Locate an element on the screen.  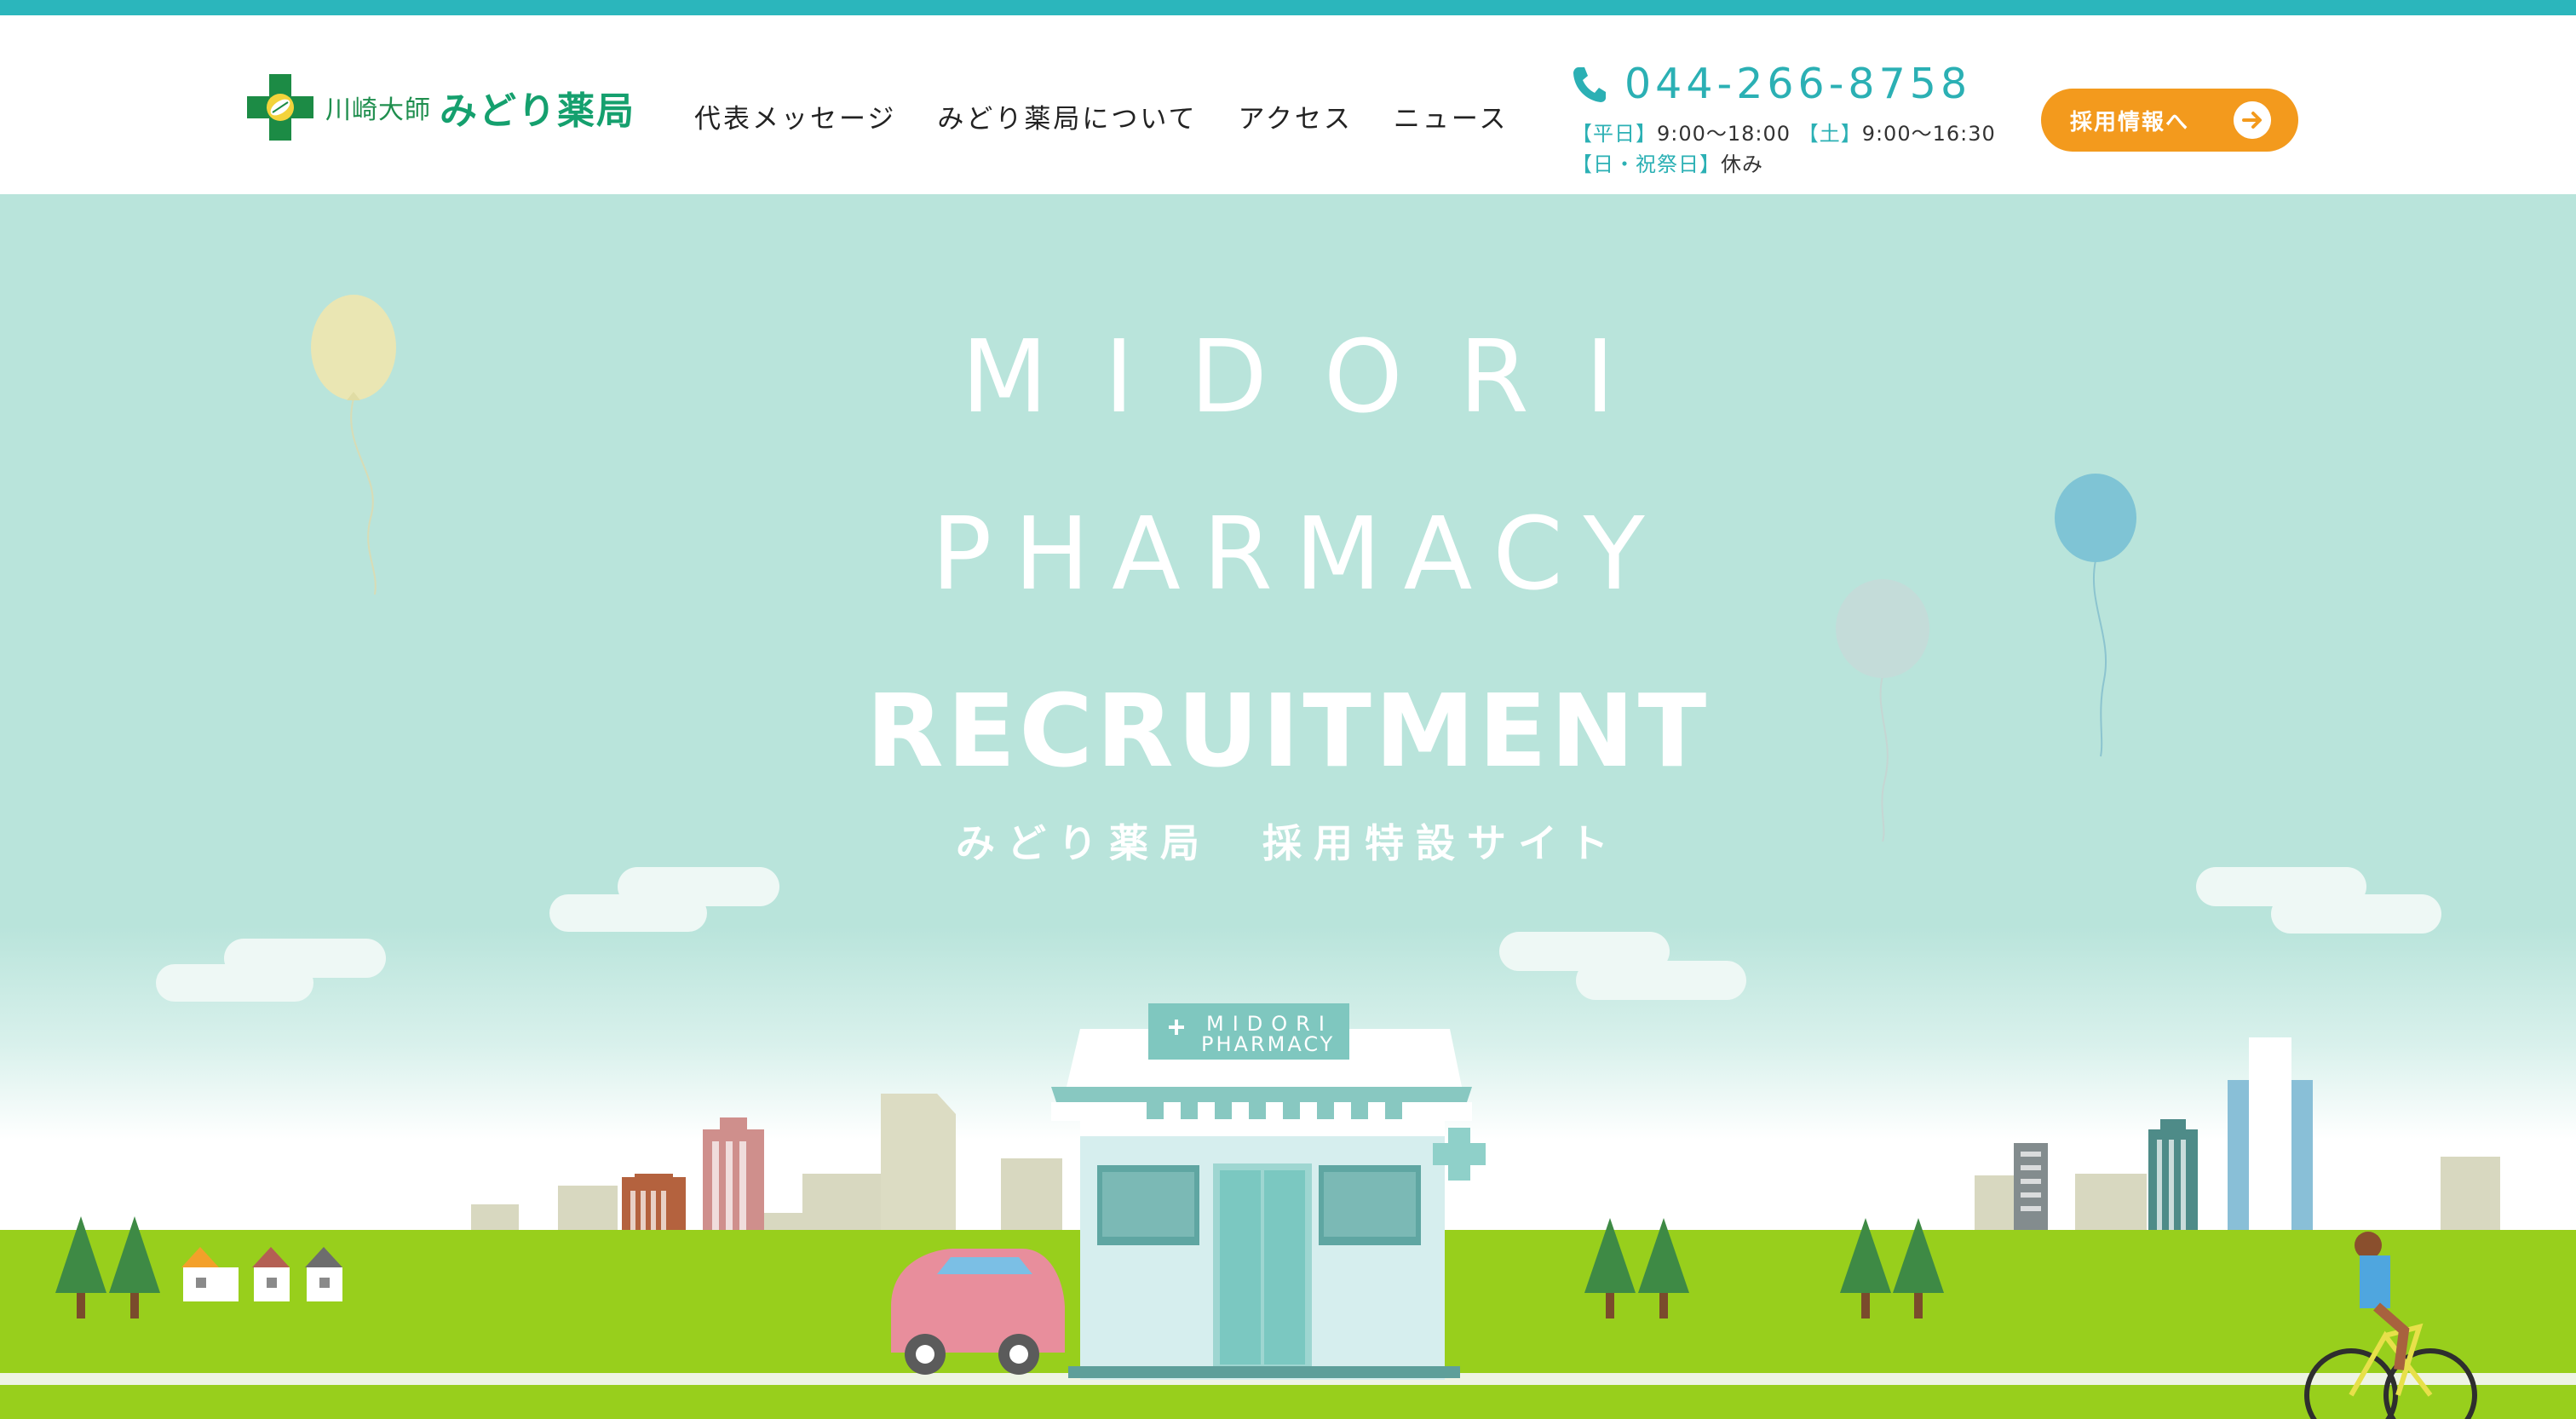
logo-subtitle: 川崎大師 is located at coordinates (378, 110).